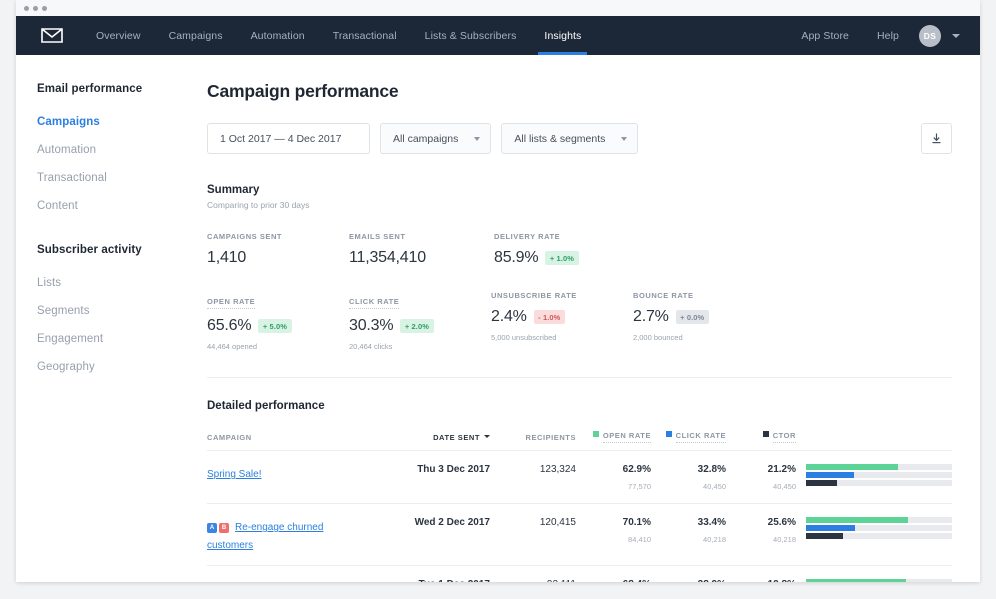 This screenshot has height=599, width=996. I want to click on sidebar-item-transactional: Transactional, so click(114, 178).